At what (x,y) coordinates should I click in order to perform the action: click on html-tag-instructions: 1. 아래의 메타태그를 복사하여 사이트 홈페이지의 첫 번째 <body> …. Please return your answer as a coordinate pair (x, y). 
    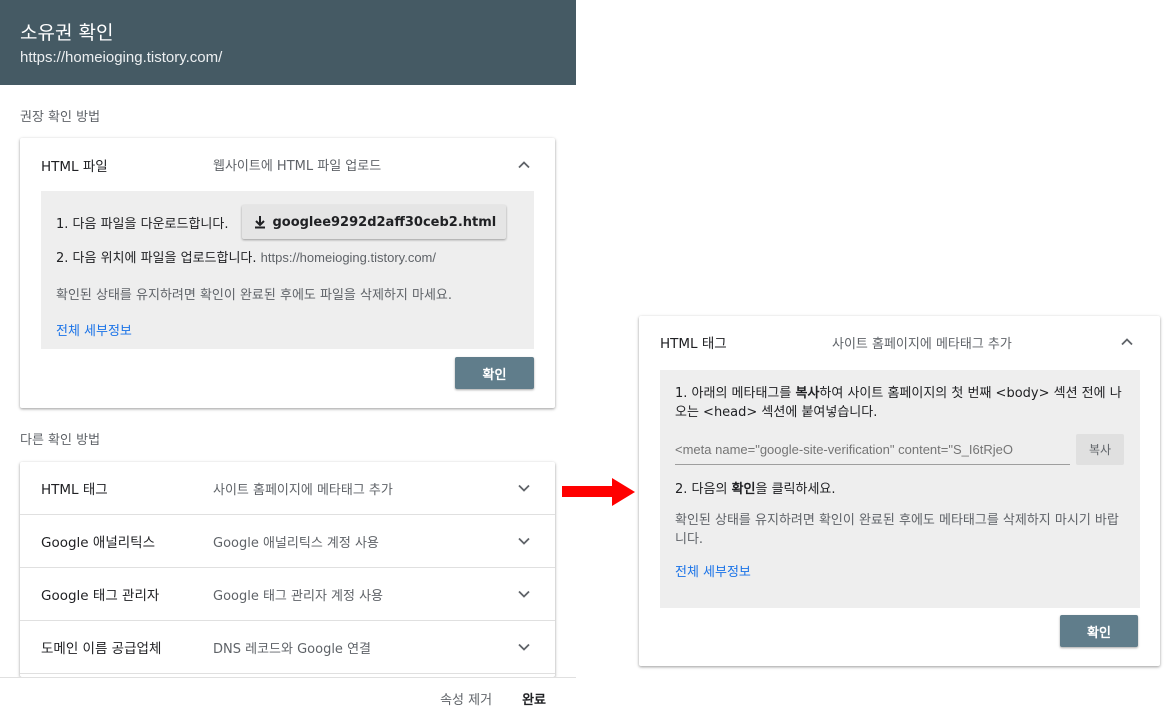
    Looking at the image, I should click on (900, 489).